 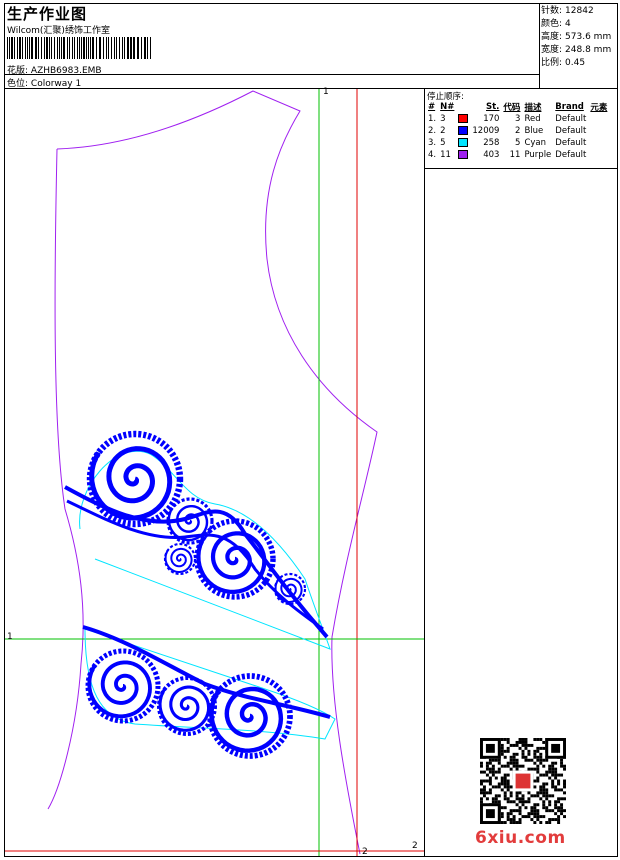 What do you see at coordinates (515, 155) in the screenshot?
I see `row-code: 11` at bounding box center [515, 155].